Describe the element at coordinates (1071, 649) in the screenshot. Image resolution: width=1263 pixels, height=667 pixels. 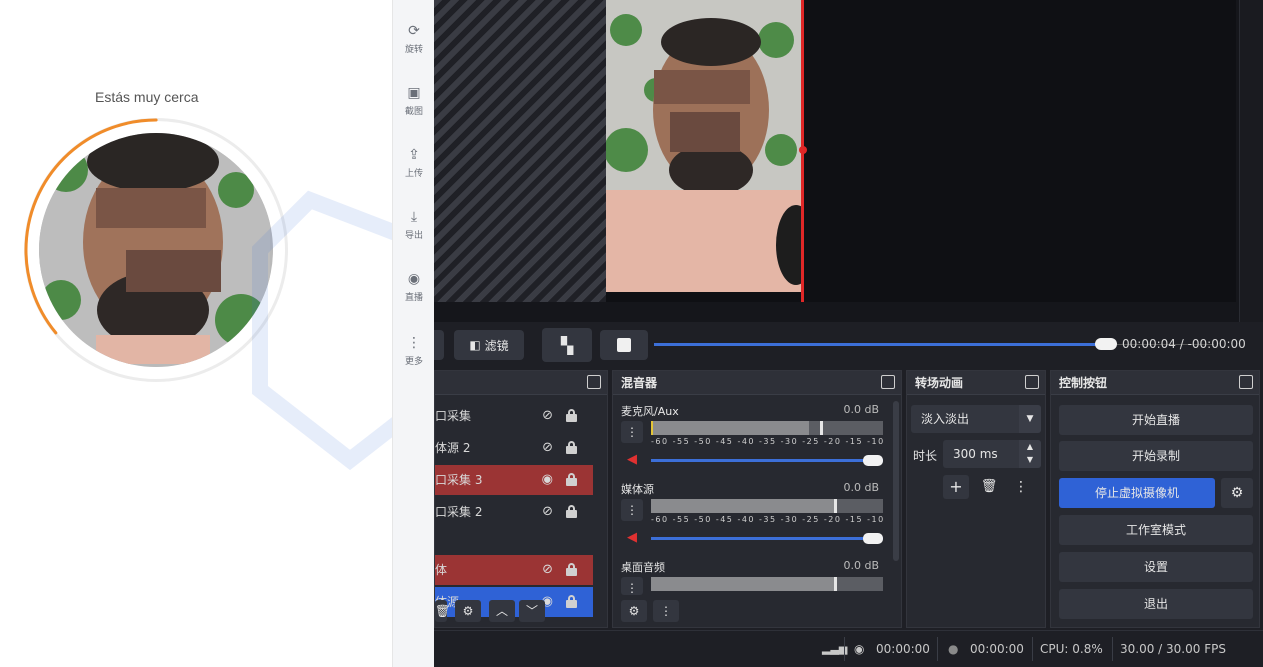
I see `cpu-usage: CPU: 0.8%` at that location.